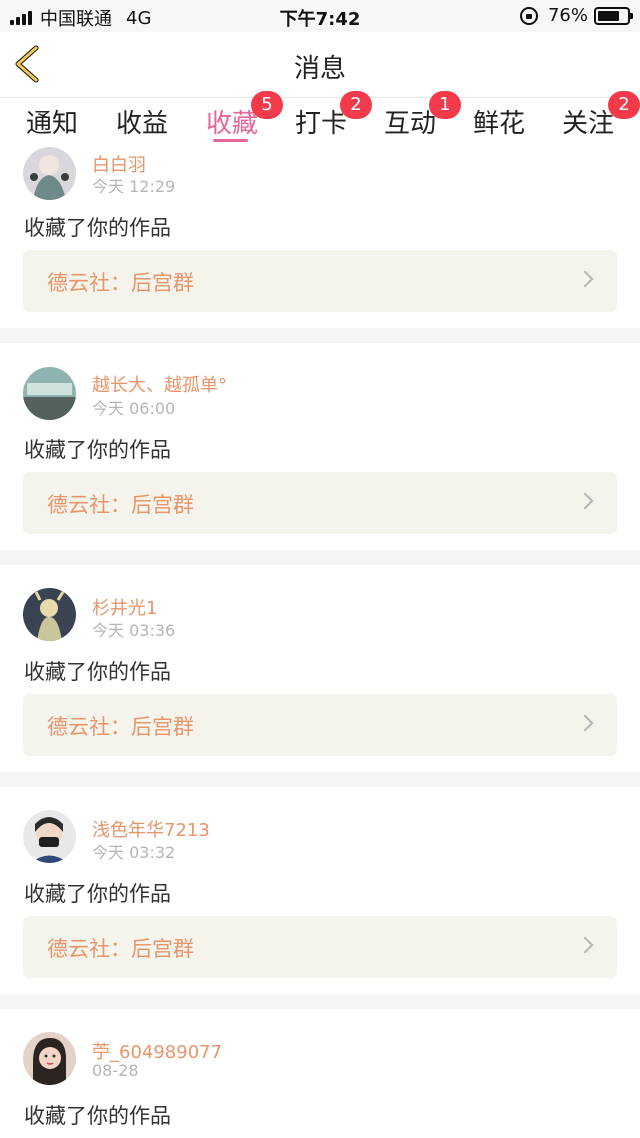 This screenshot has width=640, height=1138. I want to click on interaction-badge: 1, so click(445, 105).